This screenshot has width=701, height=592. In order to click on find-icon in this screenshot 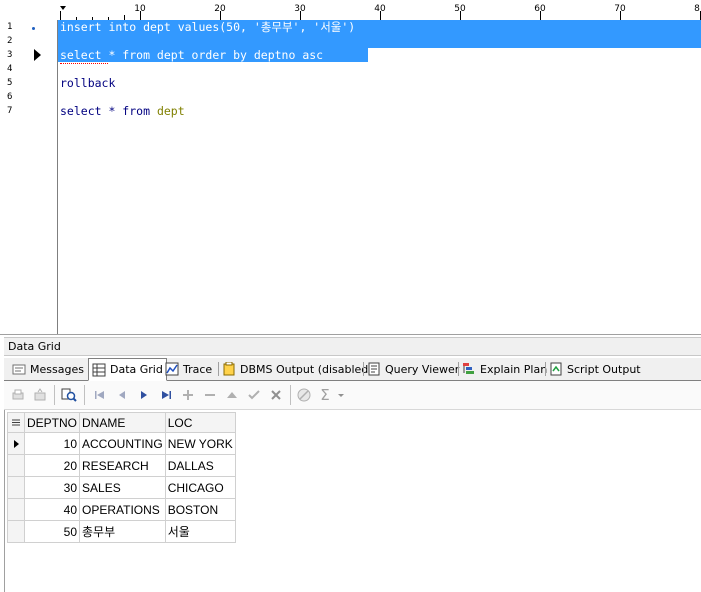, I will do `click(69, 395)`.